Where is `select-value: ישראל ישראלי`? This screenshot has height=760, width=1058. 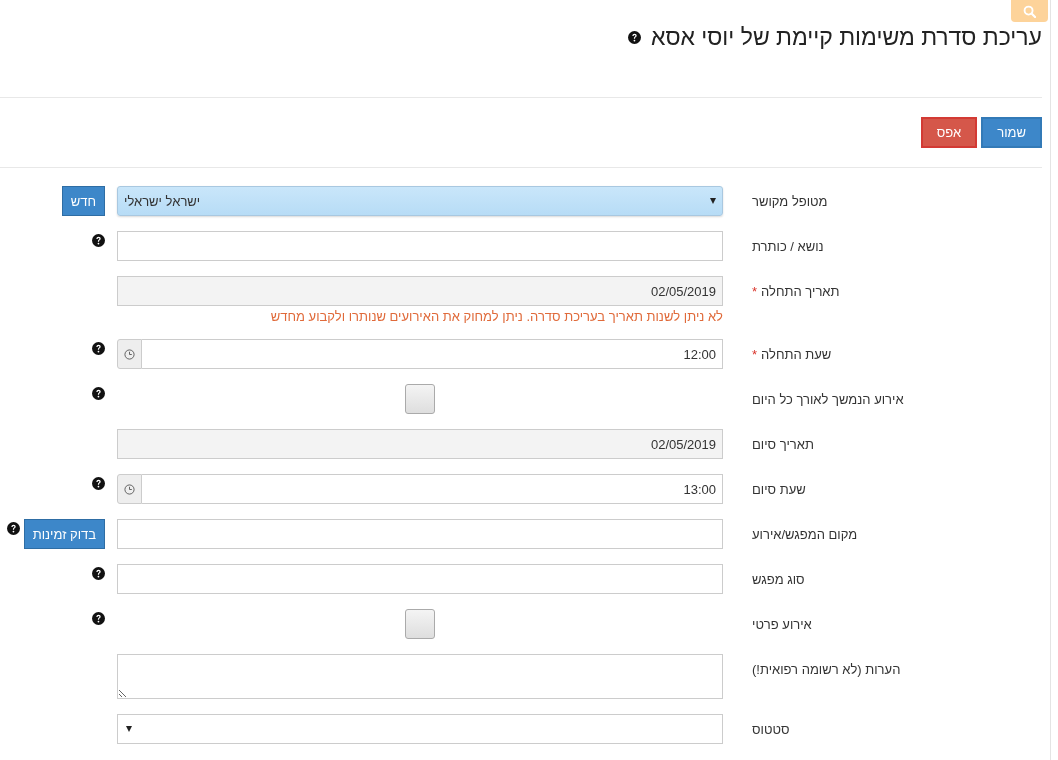 select-value: ישראל ישראלי is located at coordinates (162, 201).